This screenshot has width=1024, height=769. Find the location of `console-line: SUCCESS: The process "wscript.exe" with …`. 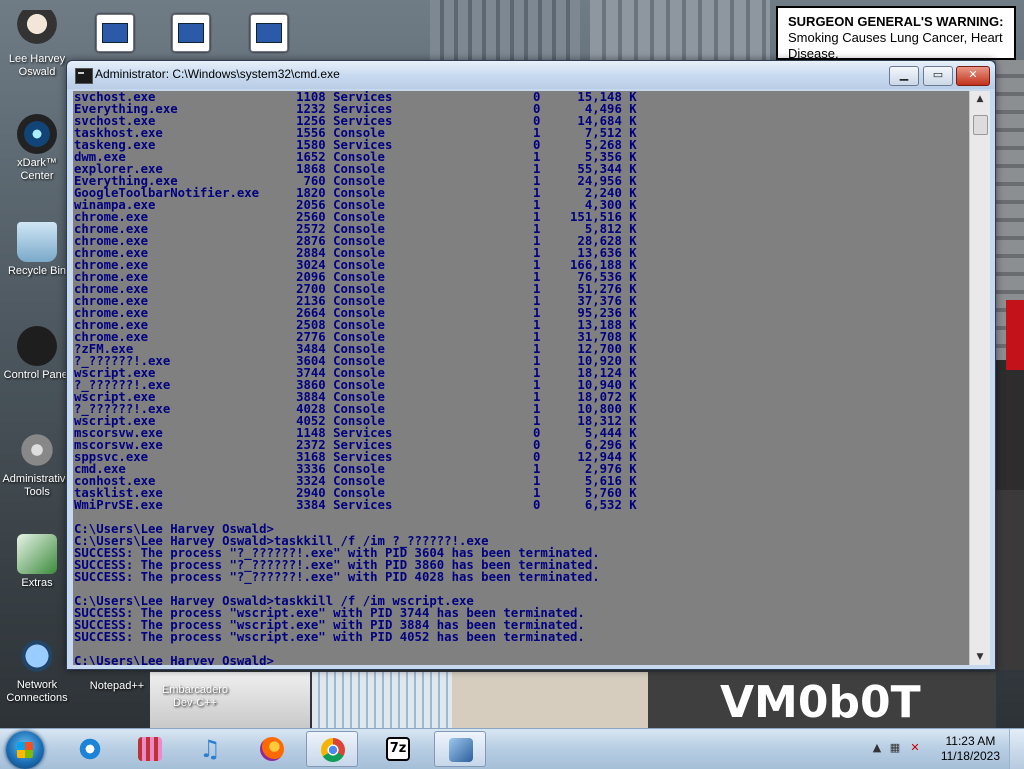

console-line: SUCCESS: The process "wscript.exe" with … is located at coordinates (329, 637).